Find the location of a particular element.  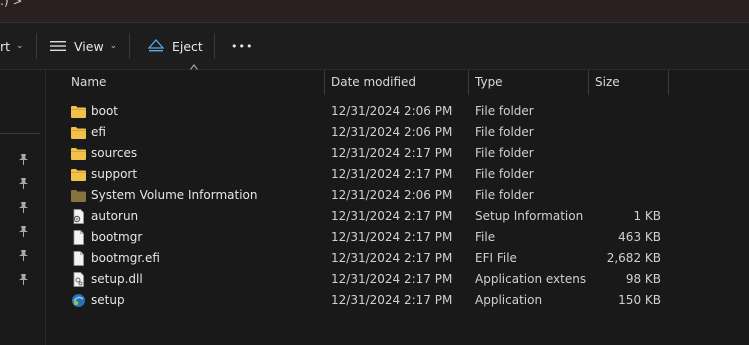

view-label: View is located at coordinates (89, 46).